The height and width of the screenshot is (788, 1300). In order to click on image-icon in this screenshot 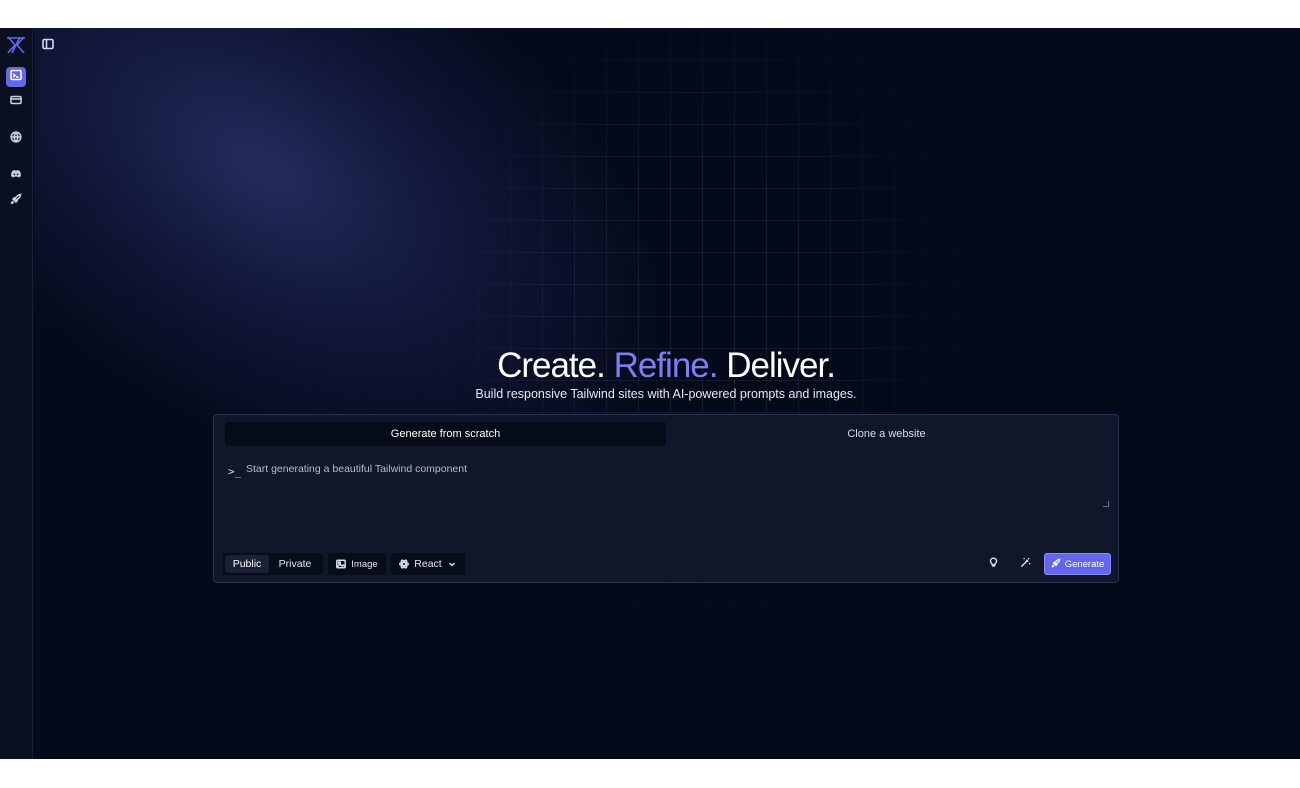, I will do `click(341, 564)`.